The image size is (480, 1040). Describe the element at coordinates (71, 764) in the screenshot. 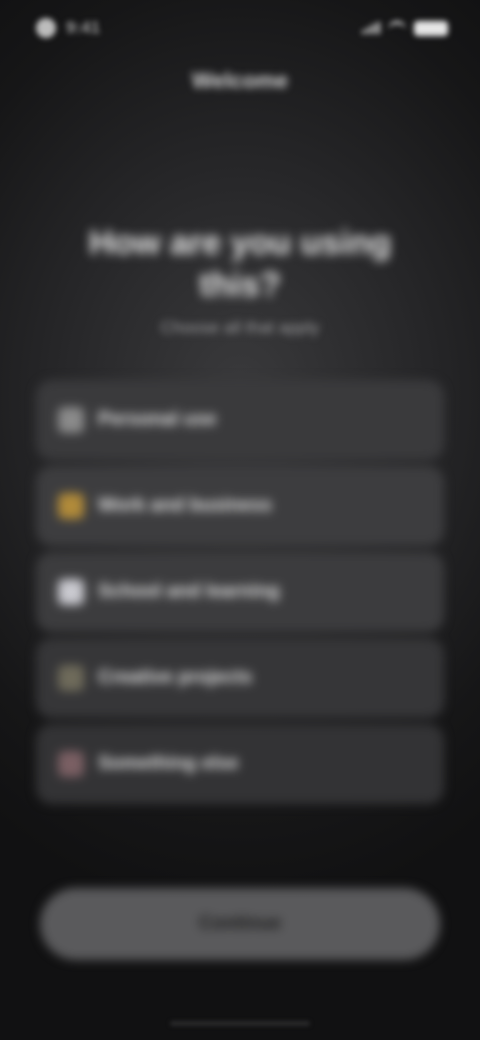

I see `sparkle-icon` at that location.